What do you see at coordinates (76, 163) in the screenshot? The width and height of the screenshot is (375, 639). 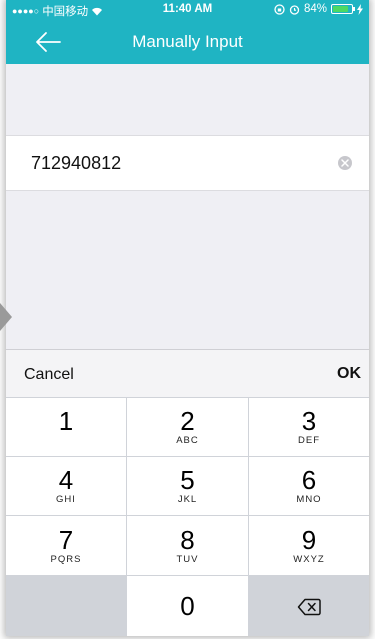 I see `input-value: 712940812` at bounding box center [76, 163].